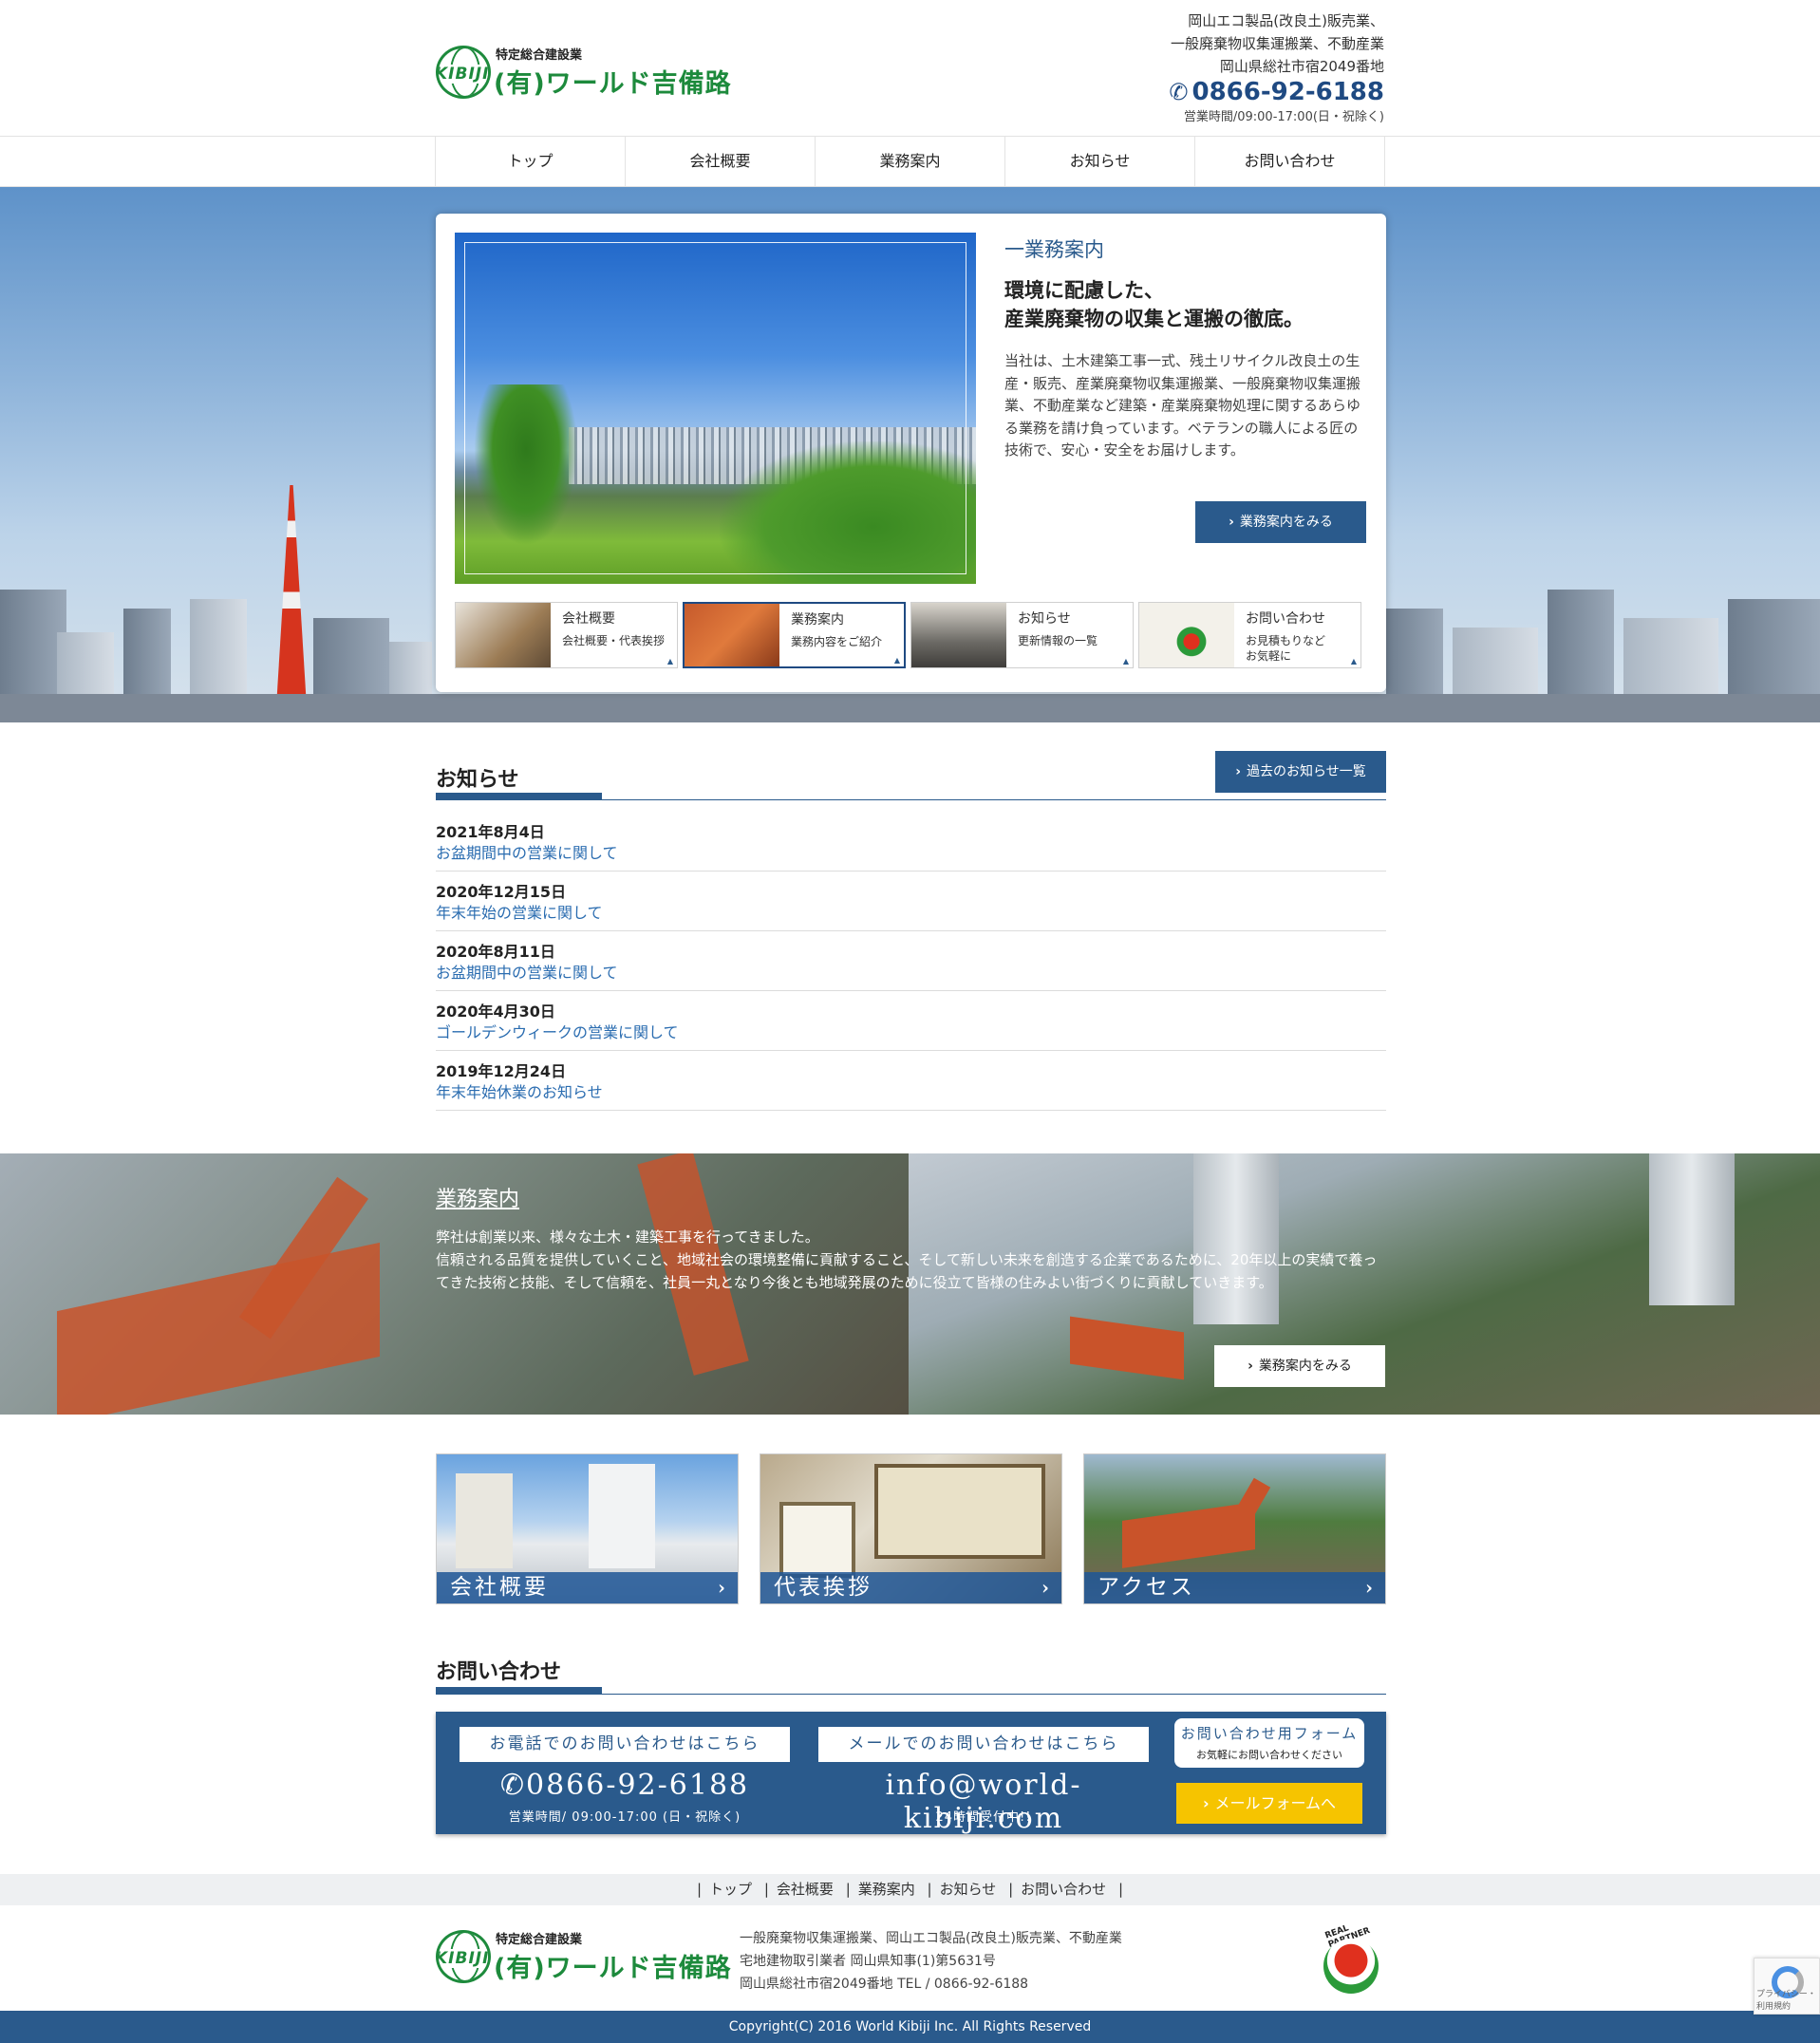 Image resolution: width=1820 pixels, height=2043 pixels. What do you see at coordinates (1054, 249) in the screenshot?
I see `intro-section-label: 一業務案内` at bounding box center [1054, 249].